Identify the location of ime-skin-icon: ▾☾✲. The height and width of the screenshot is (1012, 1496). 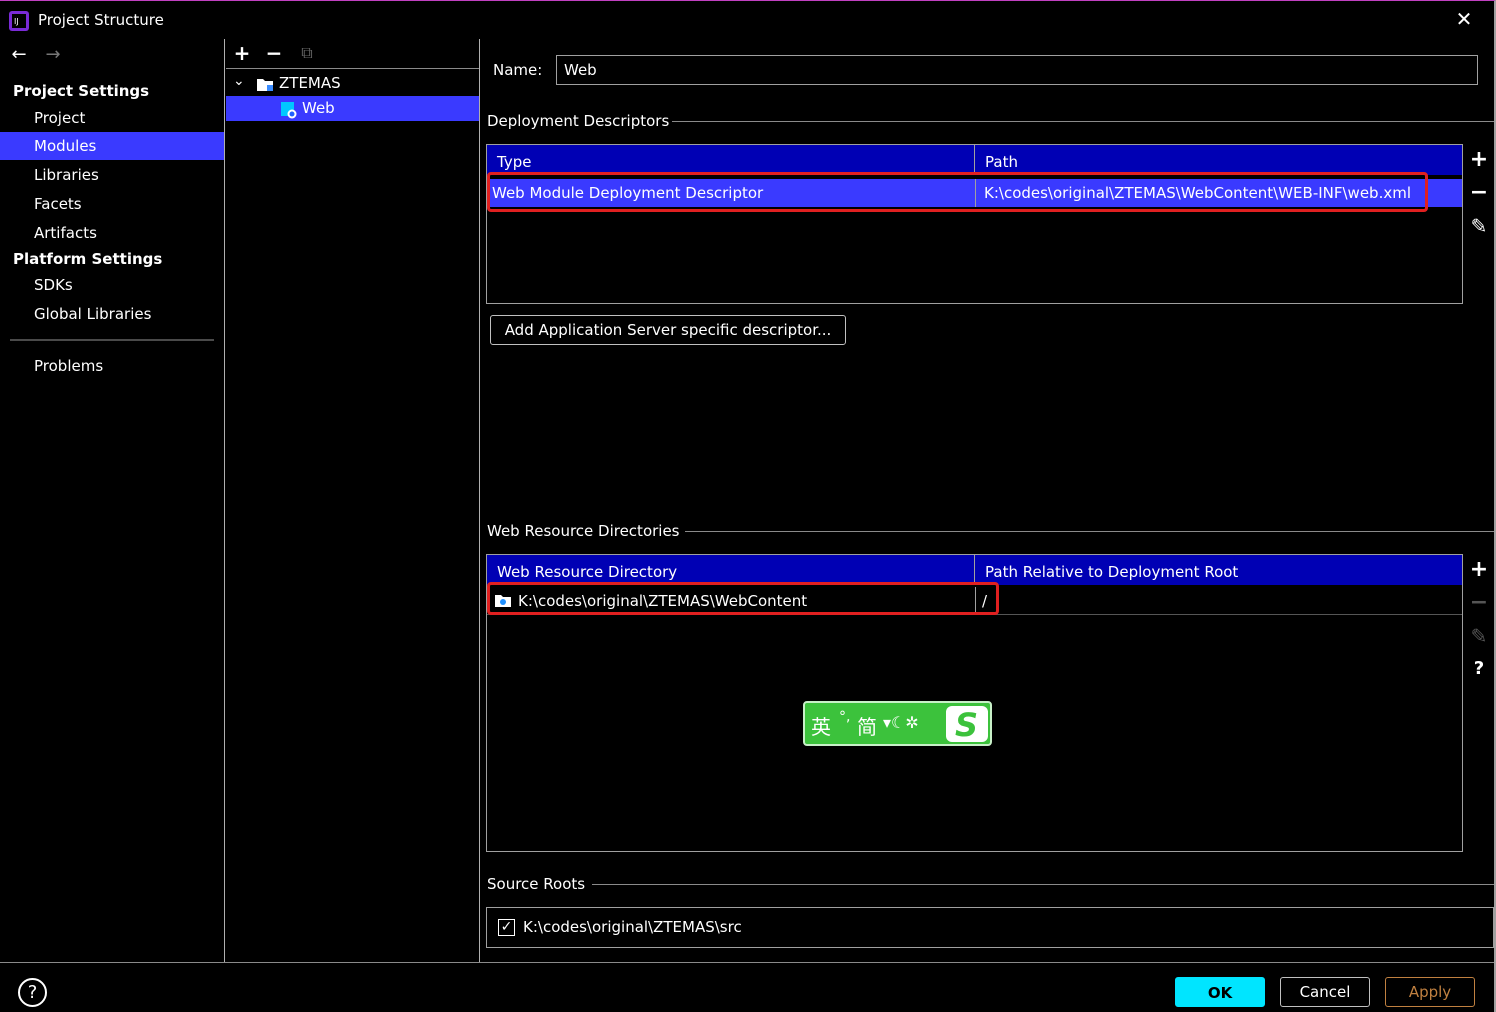
(901, 722).